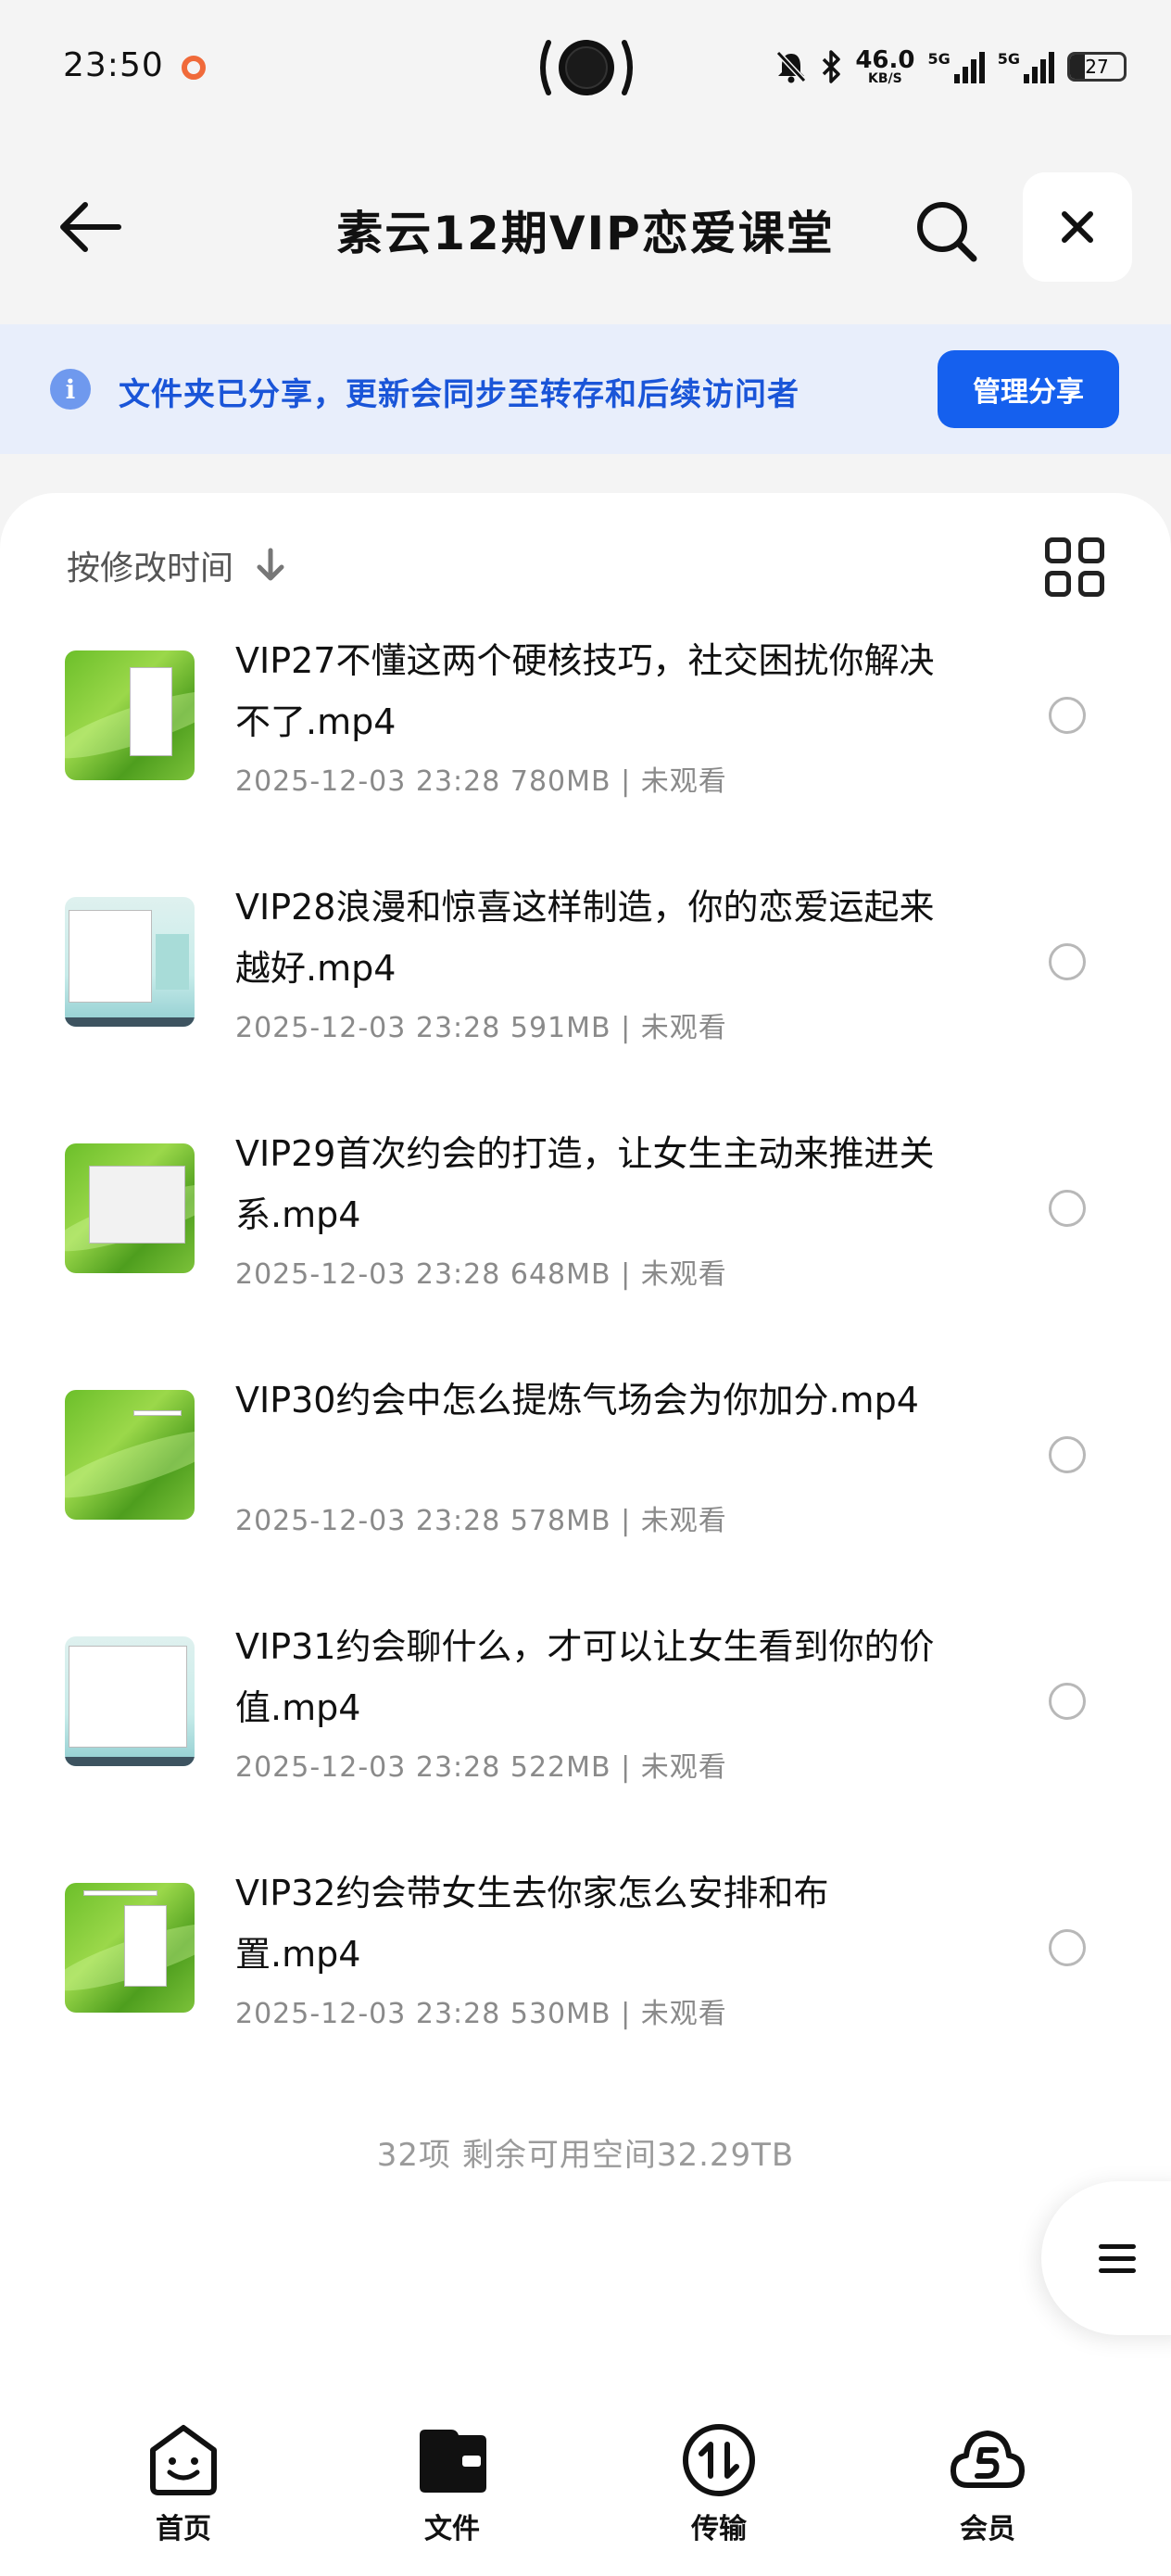  I want to click on storage-summary: 32项 剩余可用空间32.29TB, so click(585, 2155).